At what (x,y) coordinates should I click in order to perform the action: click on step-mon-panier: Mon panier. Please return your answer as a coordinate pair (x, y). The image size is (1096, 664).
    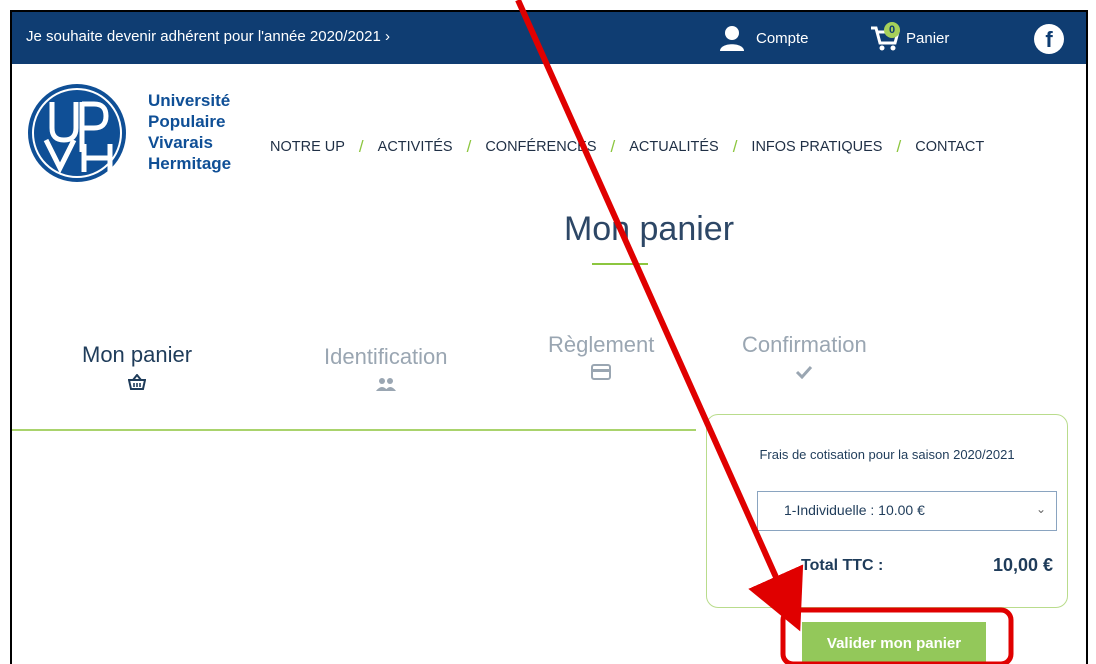
    Looking at the image, I should click on (137, 368).